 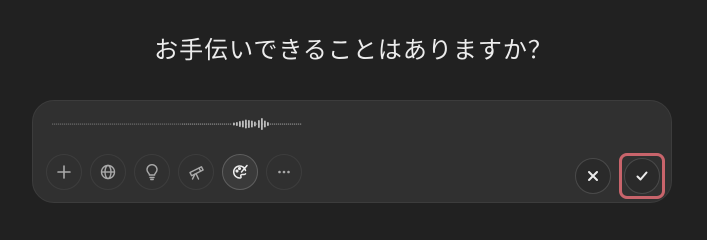 I want to click on page-title: お手伝いできることはありますか？, so click(x=353, y=50).